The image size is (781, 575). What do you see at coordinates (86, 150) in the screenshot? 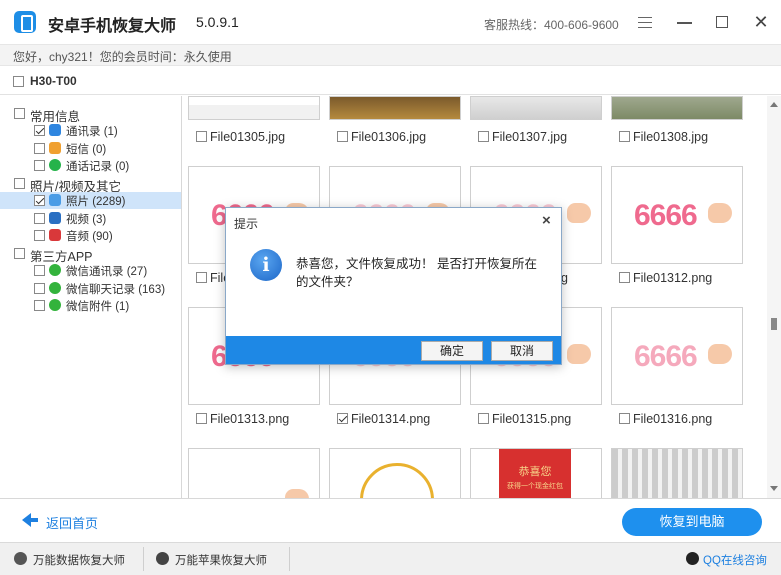
I see `sidebar-item-label: 短信 (0)` at bounding box center [86, 150].